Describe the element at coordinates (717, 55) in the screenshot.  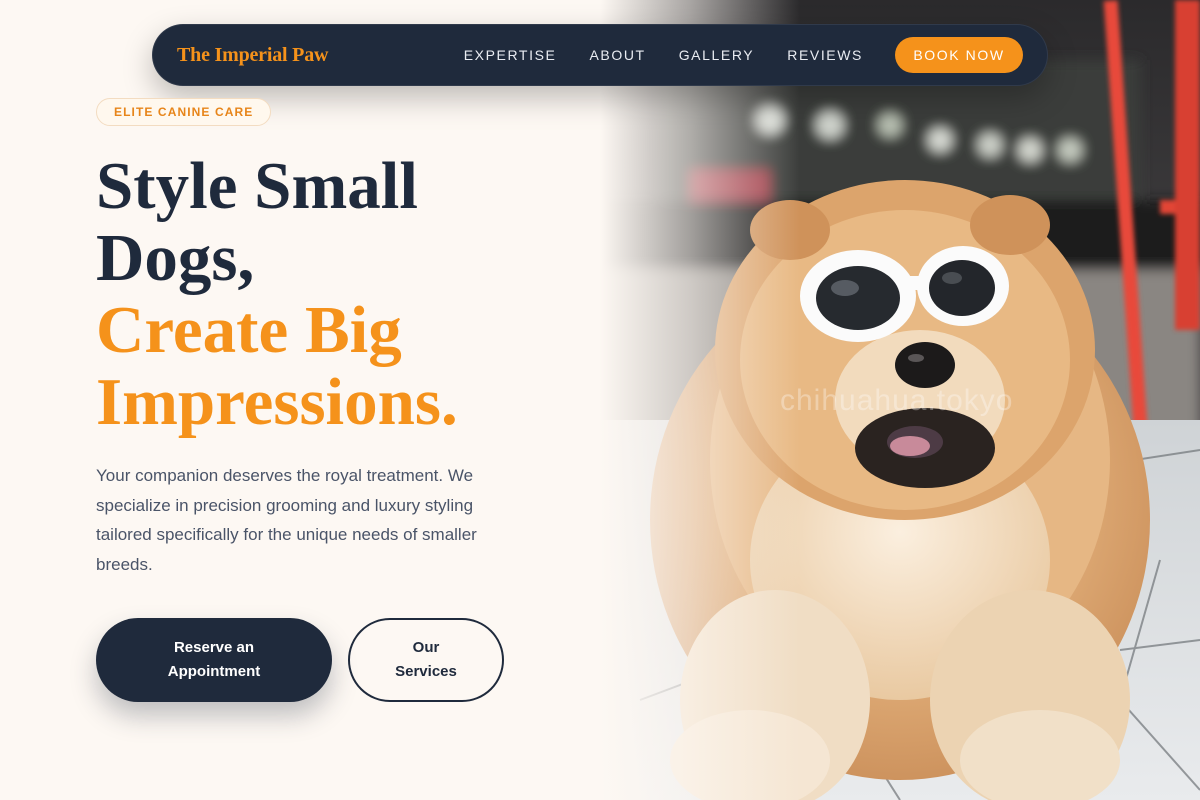
I see `nav-link-gallery: GALLERY` at that location.